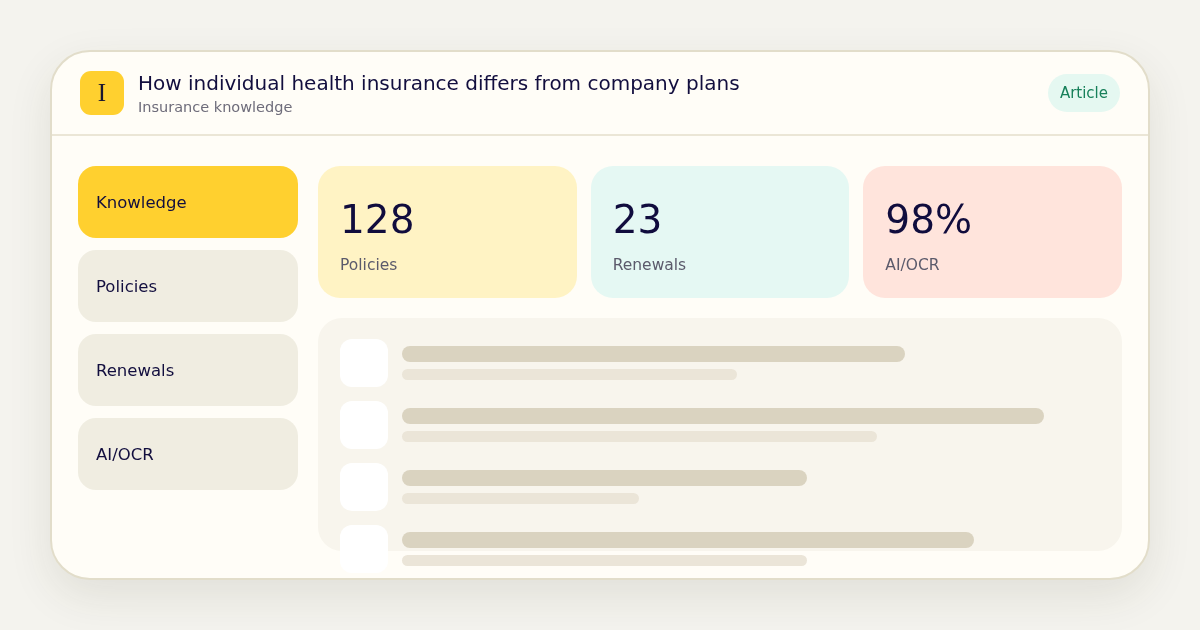  I want to click on sidebar-item: Policies, so click(188, 286).